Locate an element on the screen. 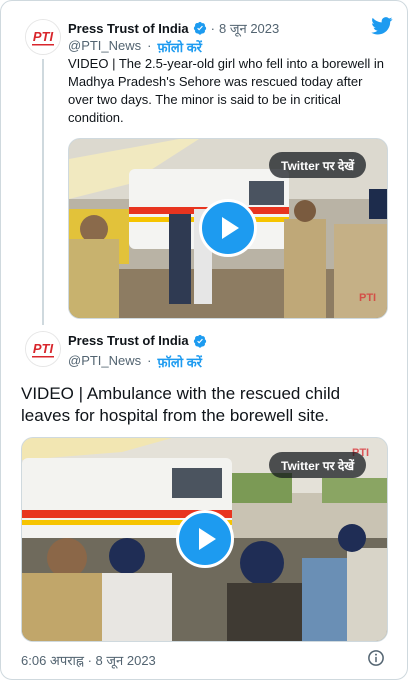 This screenshot has width=408, height=680. video-watermark: PTI is located at coordinates (367, 298).